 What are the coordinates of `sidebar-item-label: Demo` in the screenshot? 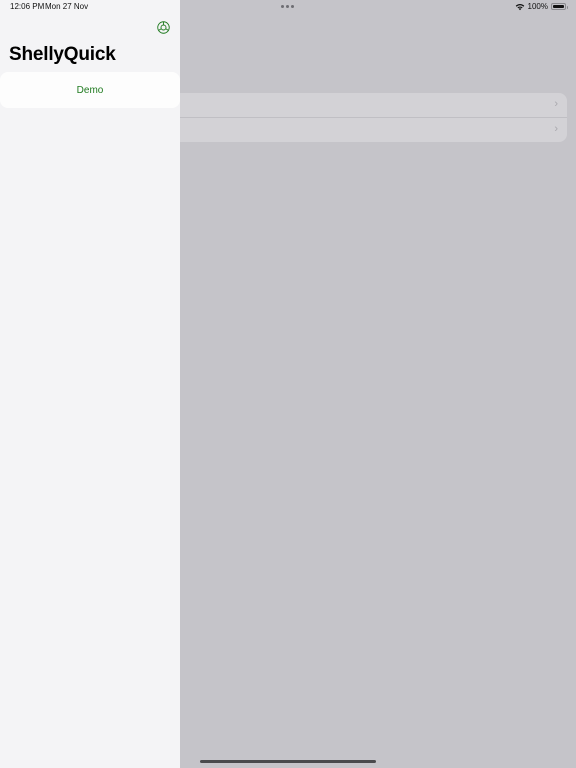 It's located at (90, 90).